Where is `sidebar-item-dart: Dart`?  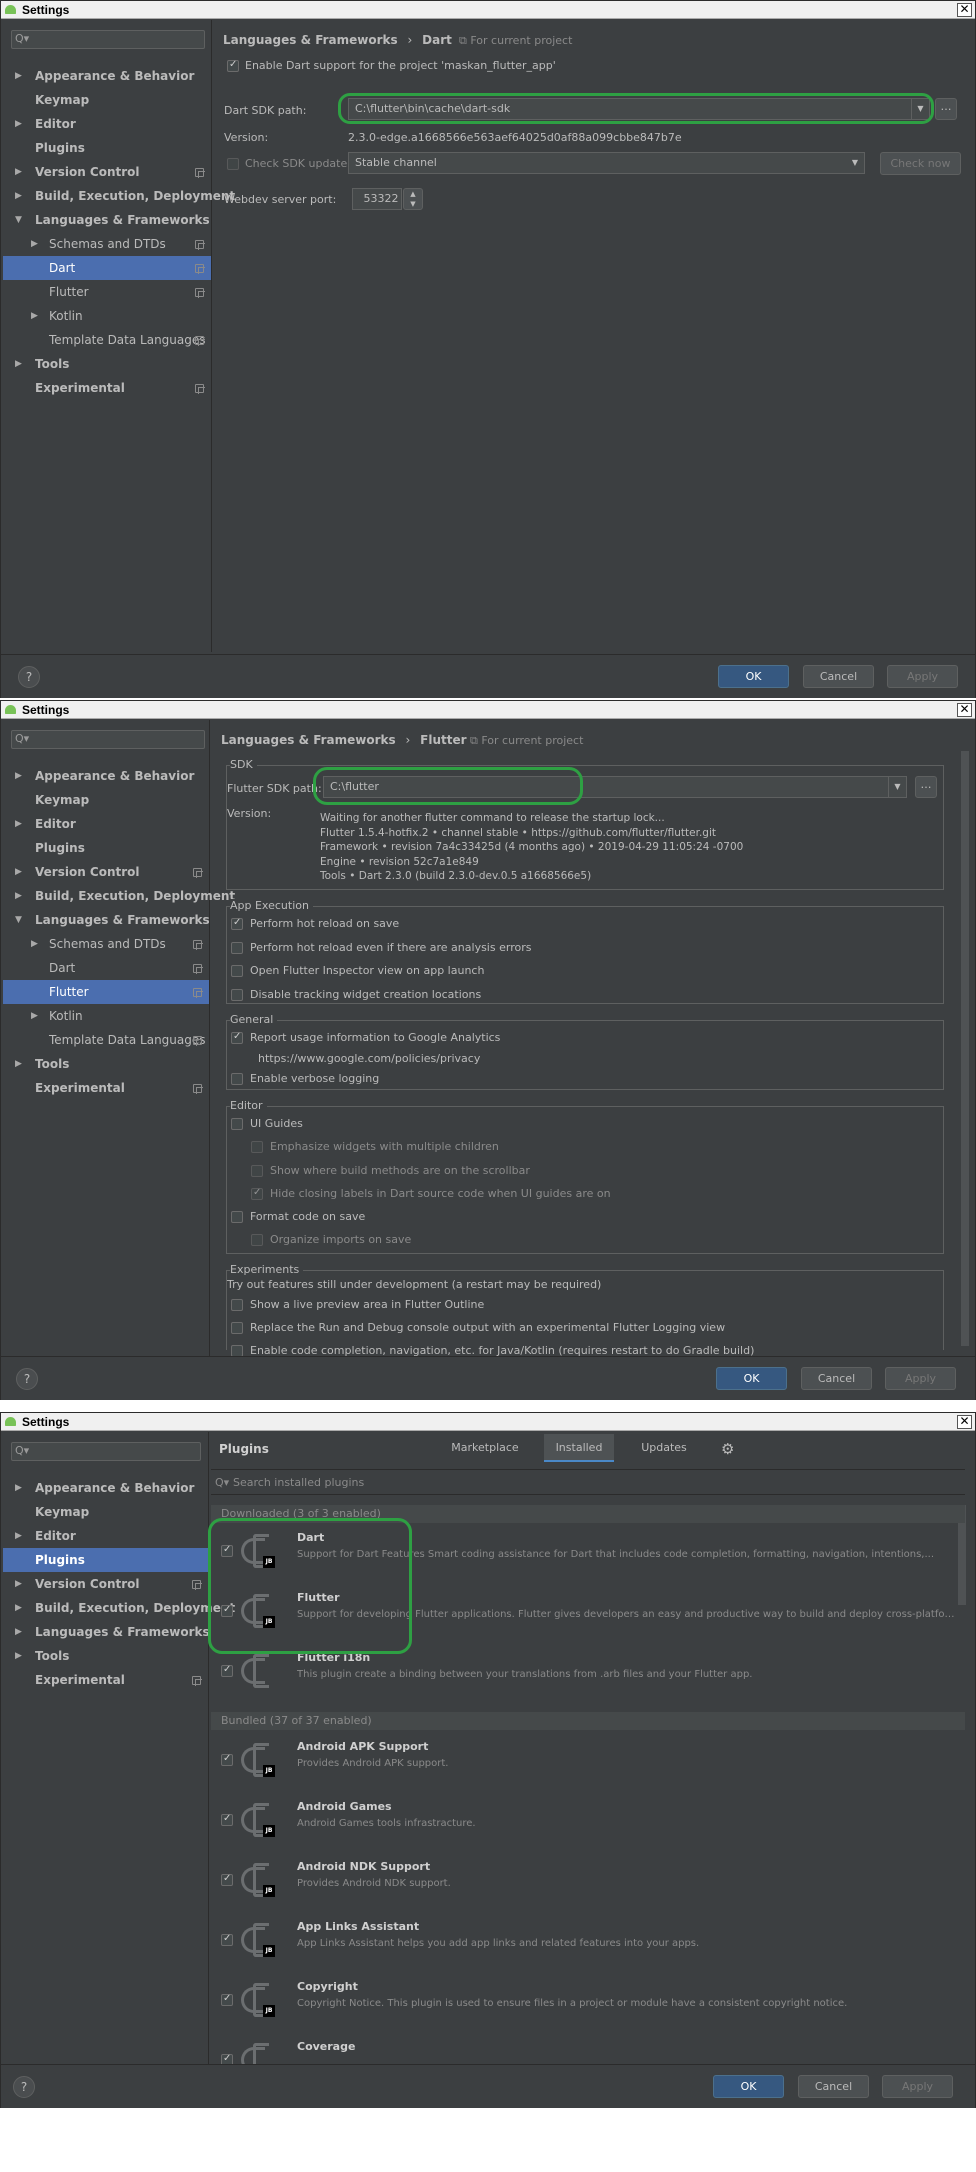
sidebar-item-dart: Dart is located at coordinates (106, 968).